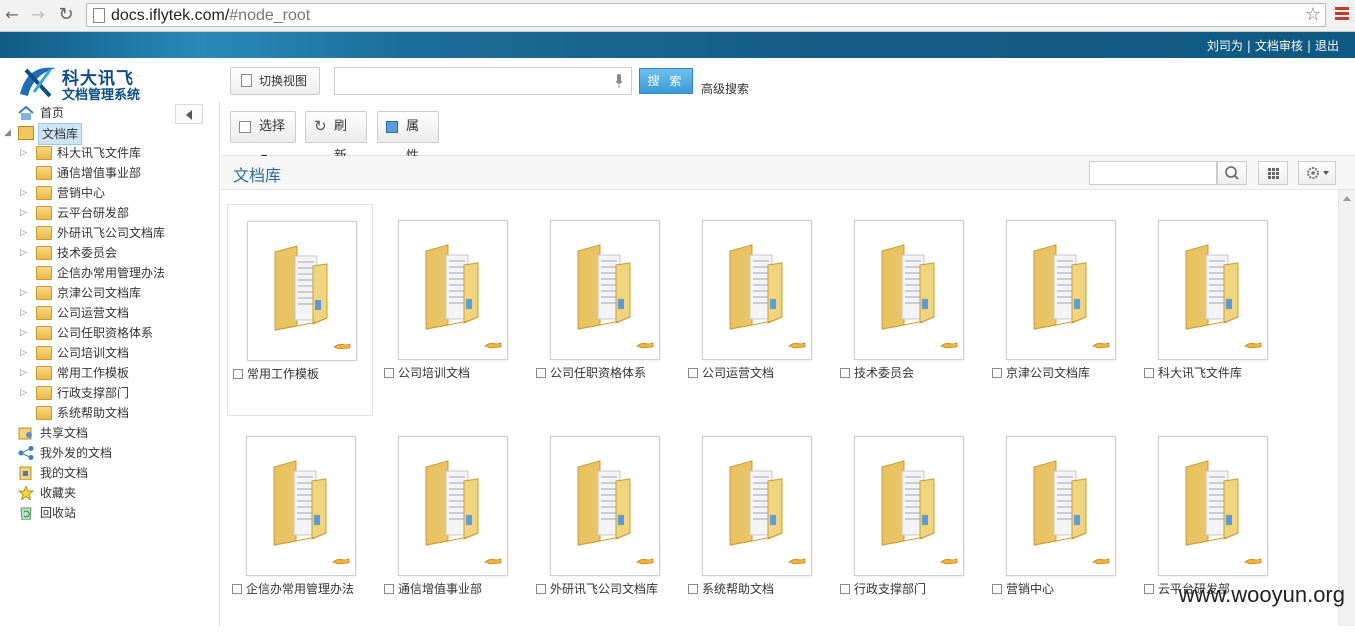 The width and height of the screenshot is (1355, 632). What do you see at coordinates (336, 137) in the screenshot?
I see `refresh-button: ↻ 刷新` at bounding box center [336, 137].